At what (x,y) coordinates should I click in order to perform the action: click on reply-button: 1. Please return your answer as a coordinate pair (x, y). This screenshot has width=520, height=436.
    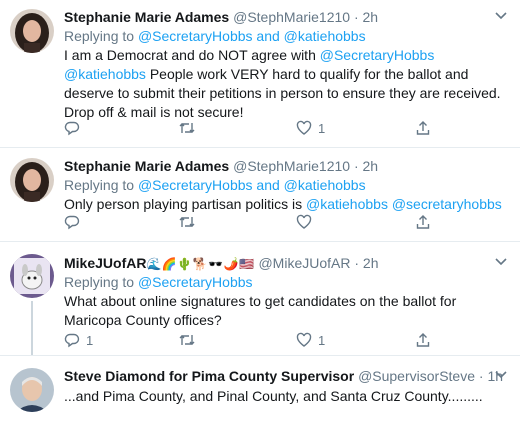
    Looking at the image, I should click on (78, 340).